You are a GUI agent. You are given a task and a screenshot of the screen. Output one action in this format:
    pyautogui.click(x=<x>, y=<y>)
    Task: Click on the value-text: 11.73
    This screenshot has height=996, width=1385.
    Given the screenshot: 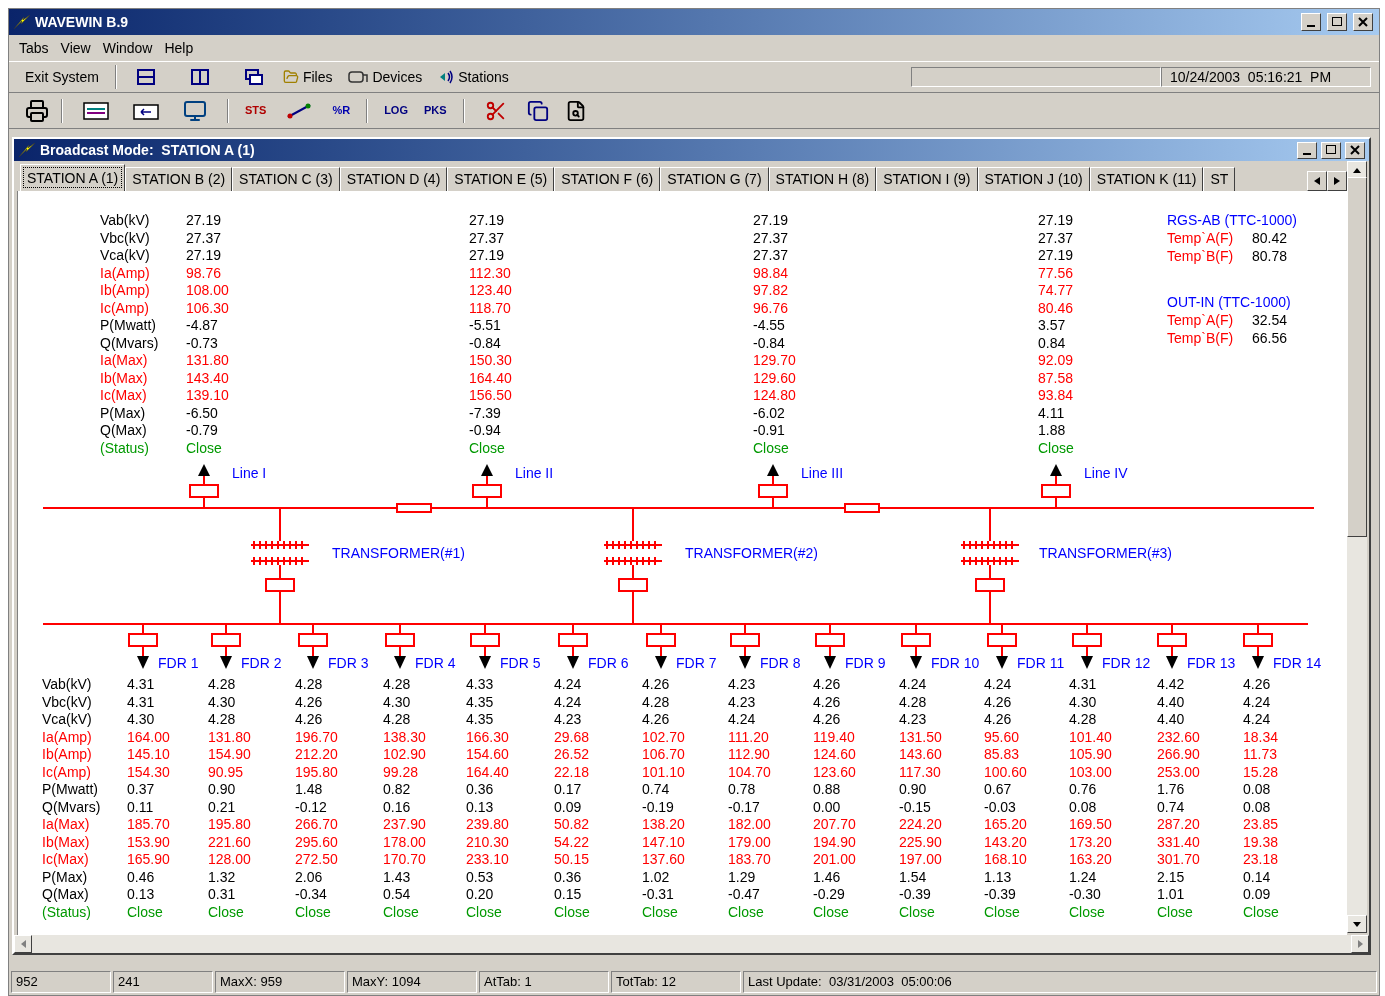 What is the action you would take?
    pyautogui.click(x=1260, y=754)
    